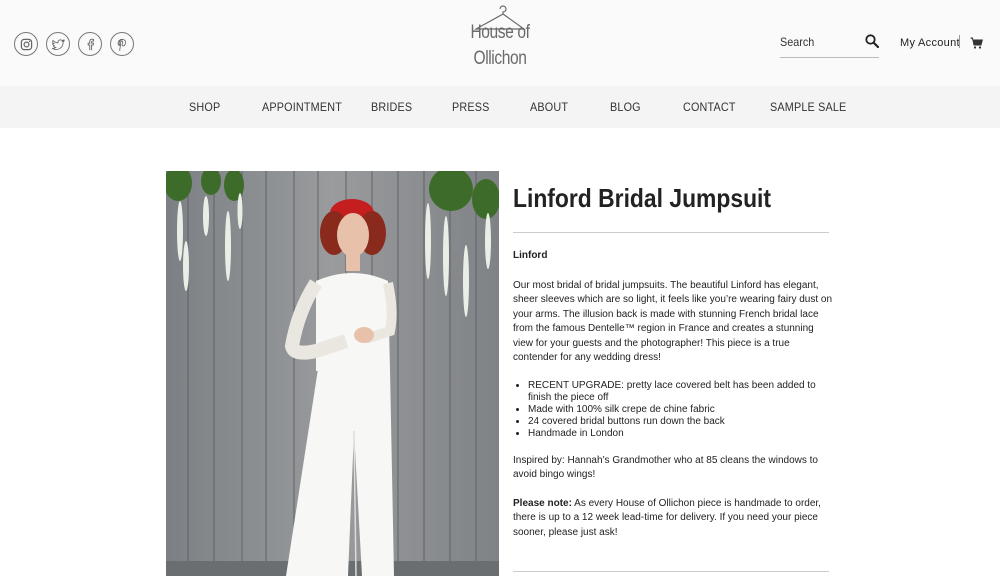  I want to click on search-box, so click(829, 44).